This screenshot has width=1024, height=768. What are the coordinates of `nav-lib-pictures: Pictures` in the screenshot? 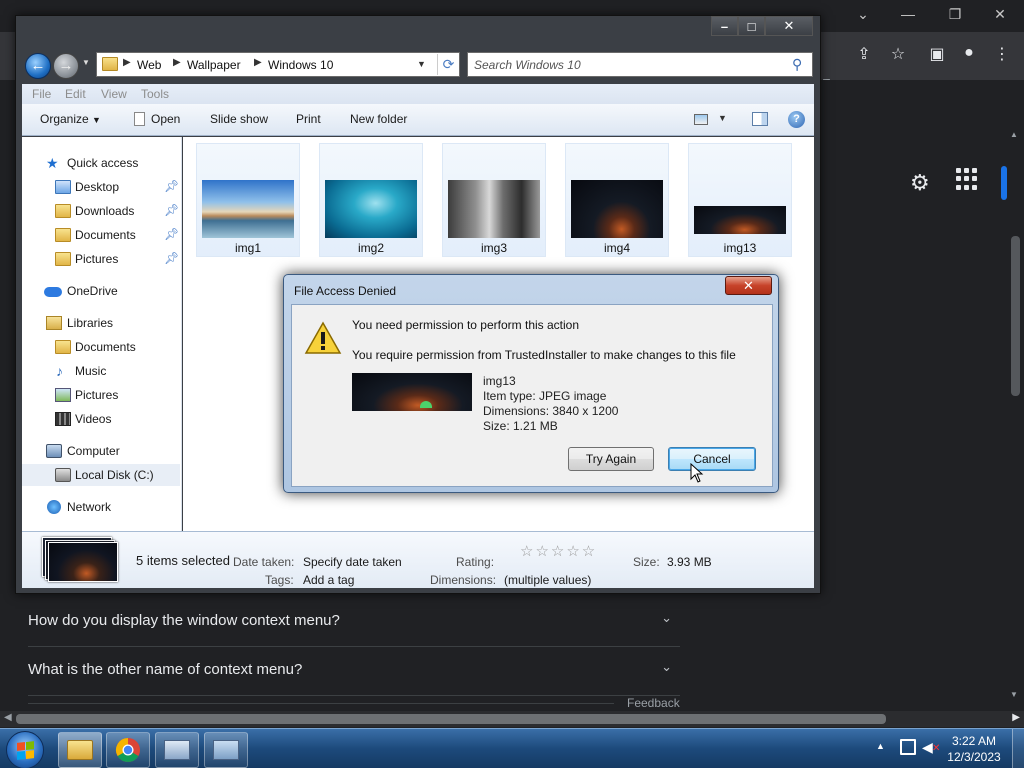 It's located at (101, 395).